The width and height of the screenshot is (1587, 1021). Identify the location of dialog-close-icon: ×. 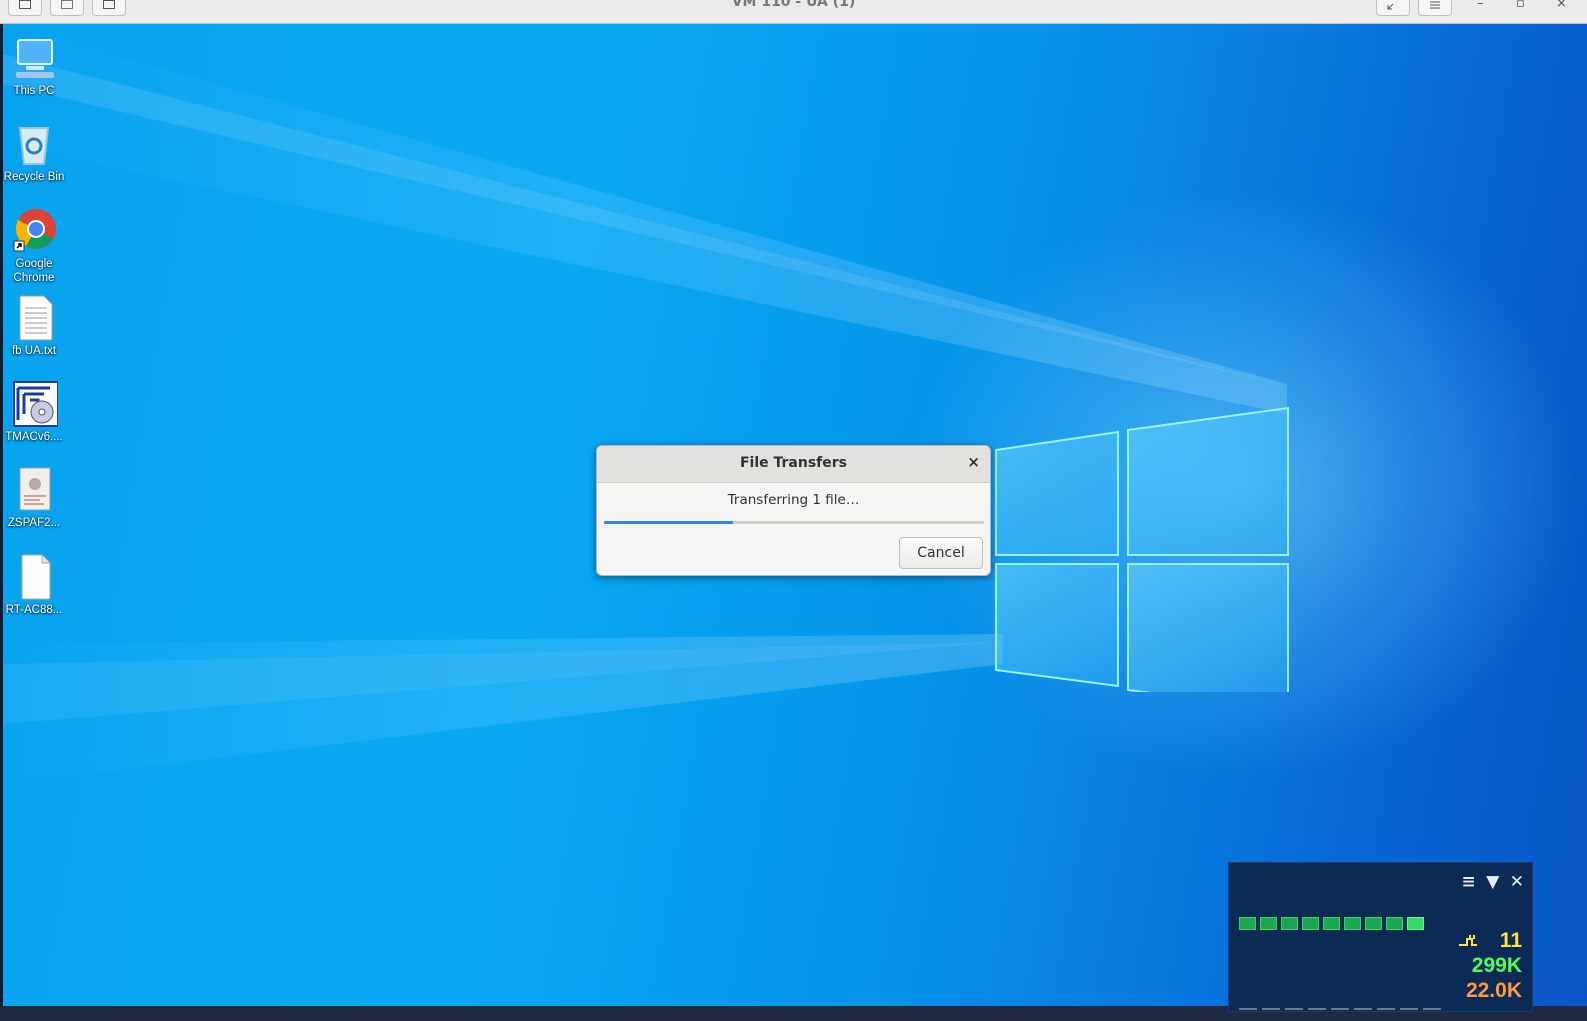
(973, 462).